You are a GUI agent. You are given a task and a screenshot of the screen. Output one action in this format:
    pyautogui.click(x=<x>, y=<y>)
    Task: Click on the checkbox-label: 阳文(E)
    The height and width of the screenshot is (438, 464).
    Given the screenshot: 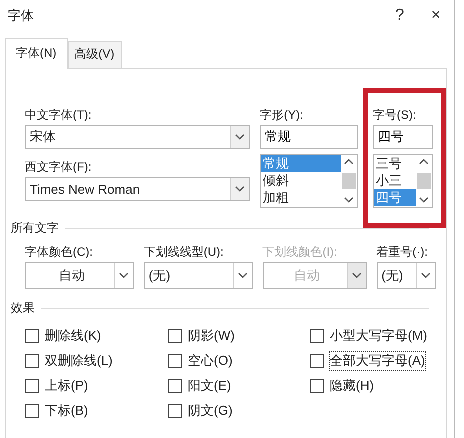 What is the action you would take?
    pyautogui.click(x=209, y=386)
    